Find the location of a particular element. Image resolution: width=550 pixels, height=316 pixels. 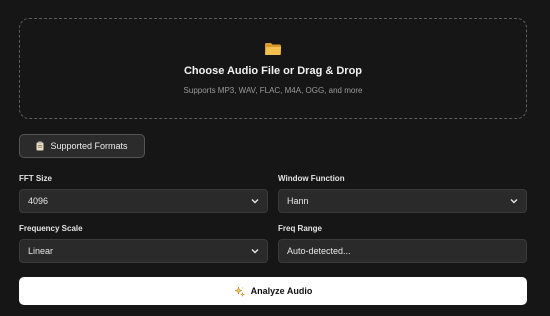

supported-formats-button: Supported Formats is located at coordinates (82, 146).